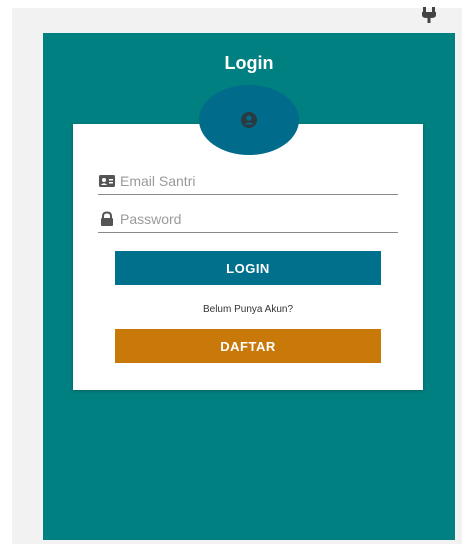 This screenshot has width=471, height=544. What do you see at coordinates (248, 309) in the screenshot?
I see `register-prompt: Belum Punya Akun?` at bounding box center [248, 309].